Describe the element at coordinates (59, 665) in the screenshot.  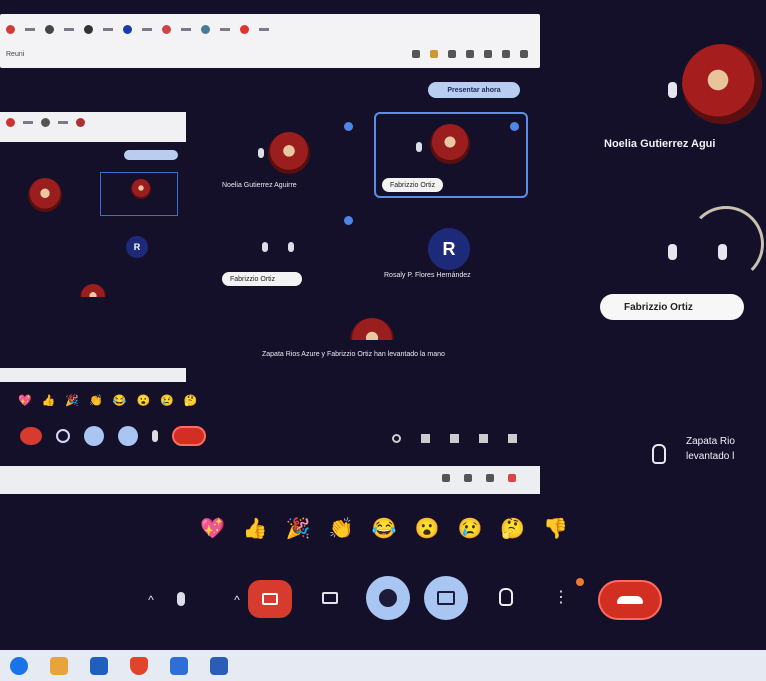
I see `file-explorer-icon` at that location.